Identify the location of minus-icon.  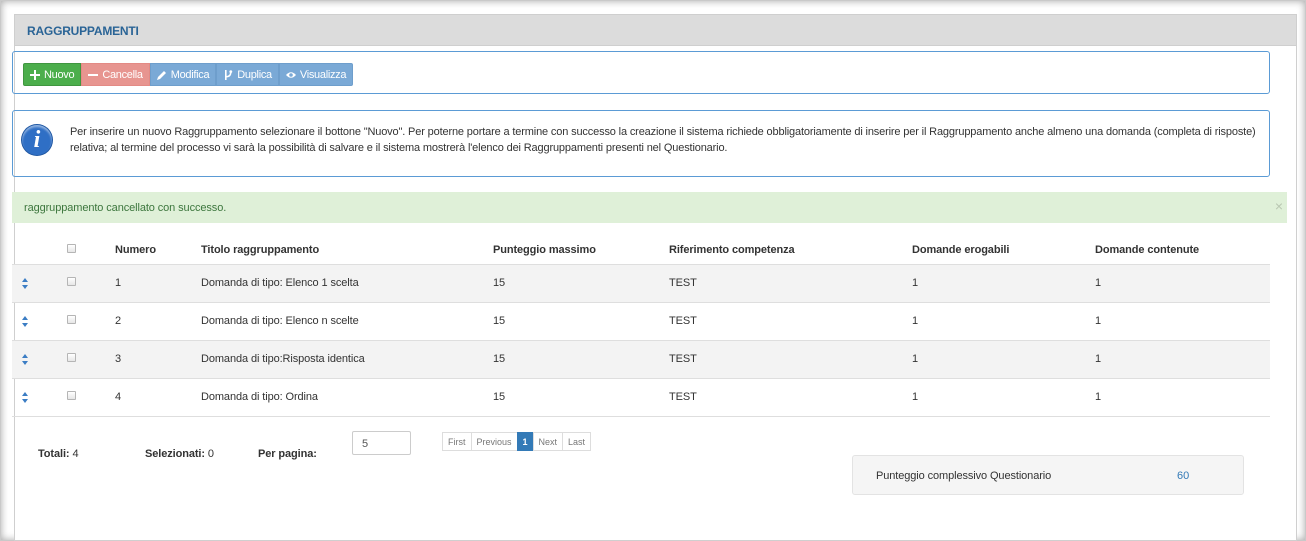
(93, 74).